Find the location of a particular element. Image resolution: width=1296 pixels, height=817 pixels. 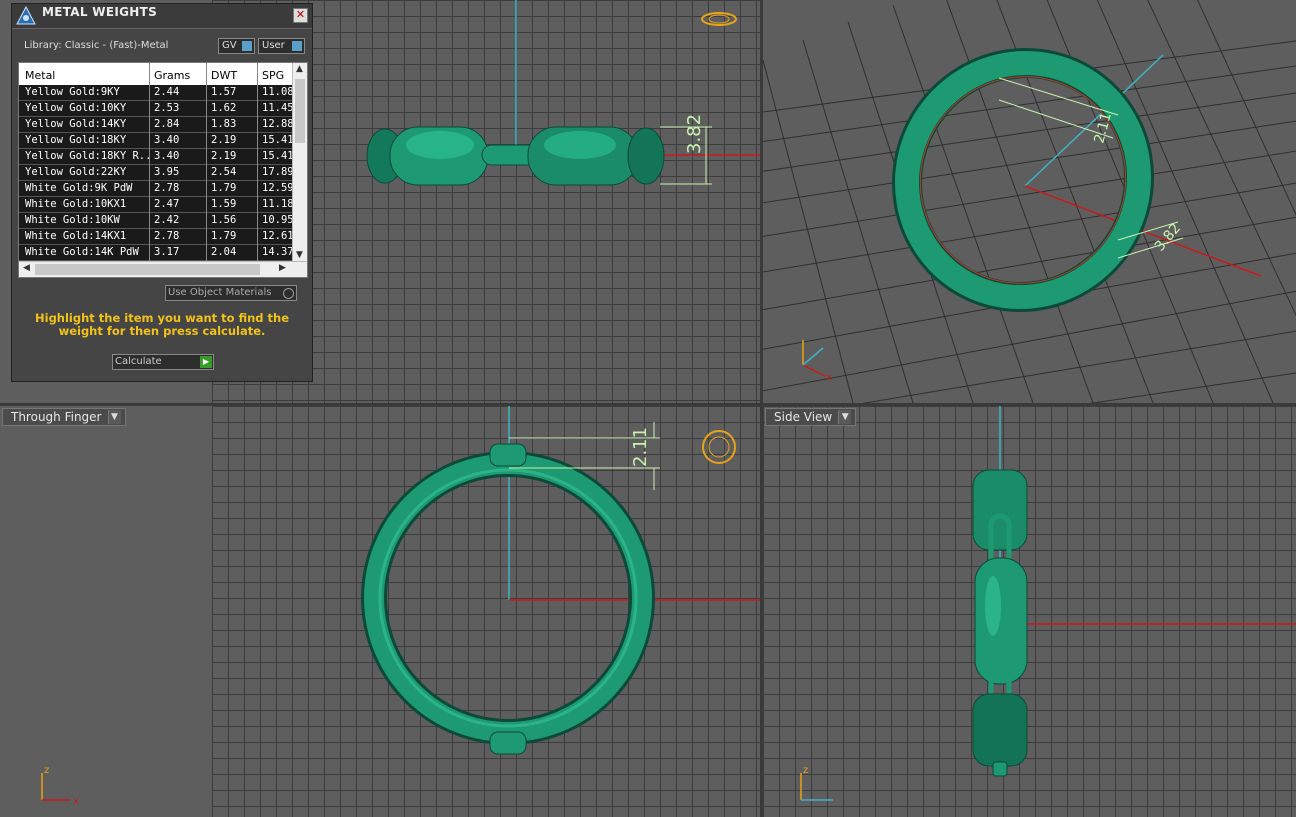

cell-spg: 11.08 is located at coordinates (278, 92).